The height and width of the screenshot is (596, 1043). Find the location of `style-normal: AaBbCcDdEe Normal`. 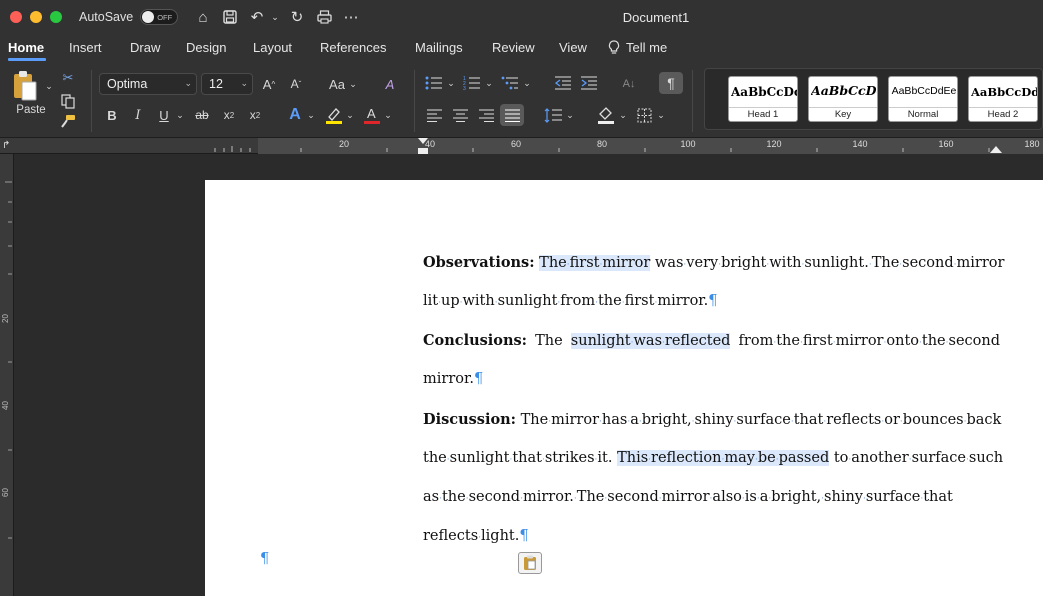

style-normal: AaBbCcDdEe Normal is located at coordinates (923, 99).